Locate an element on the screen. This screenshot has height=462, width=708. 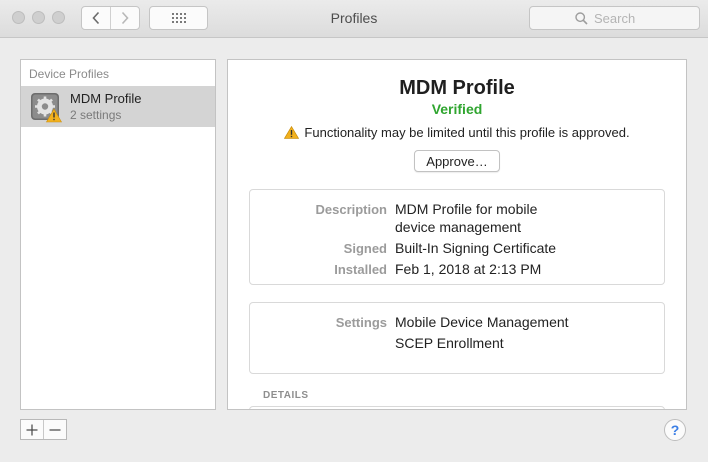
minus-icon is located at coordinates (55, 429).